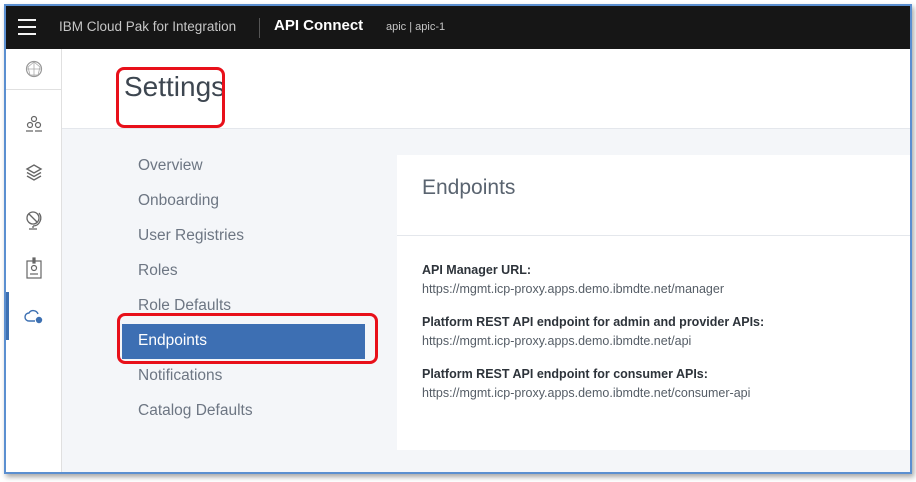 The height and width of the screenshot is (482, 916). Describe the element at coordinates (259, 28) in the screenshot. I see `divider` at that location.